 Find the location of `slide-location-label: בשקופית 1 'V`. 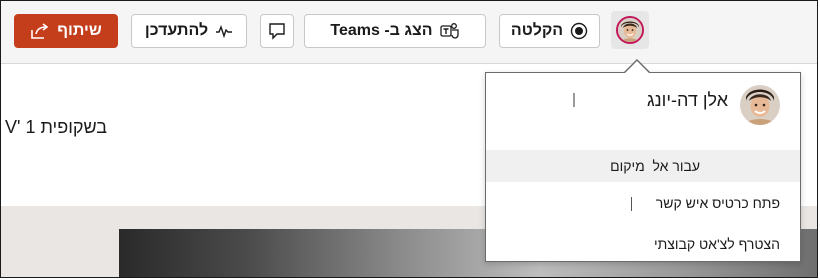

slide-location-label: בשקופית 1 'V is located at coordinates (56, 127).